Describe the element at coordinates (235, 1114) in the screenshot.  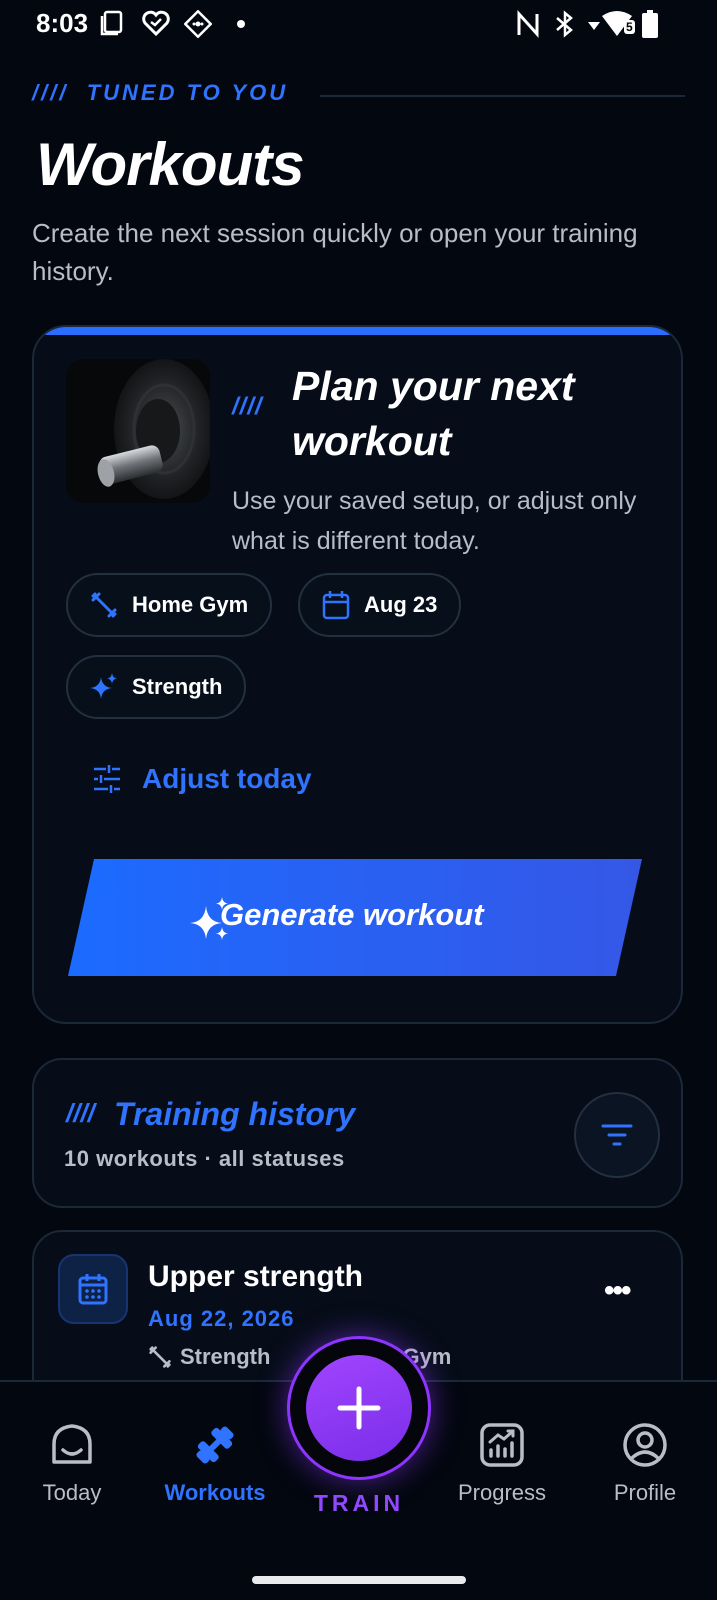
I see `history-title: Training history` at that location.